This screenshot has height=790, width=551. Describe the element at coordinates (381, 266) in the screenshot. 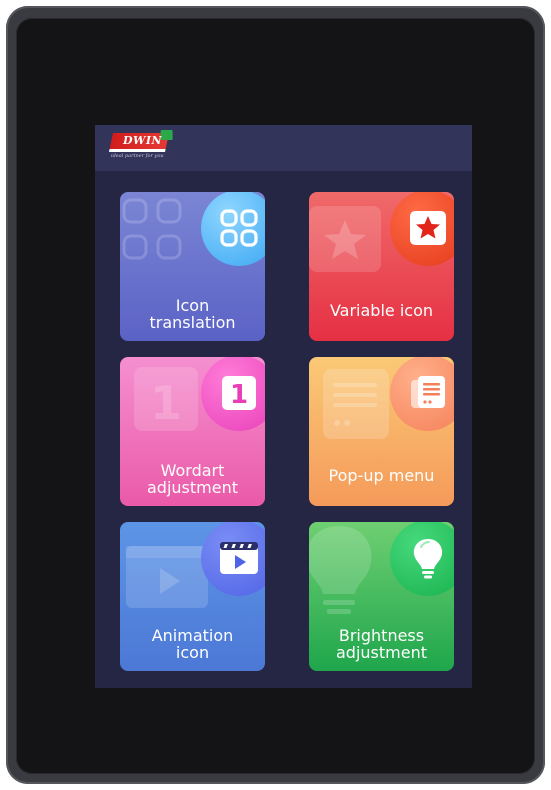

I see `tile-variable-icon: Variable icon` at that location.